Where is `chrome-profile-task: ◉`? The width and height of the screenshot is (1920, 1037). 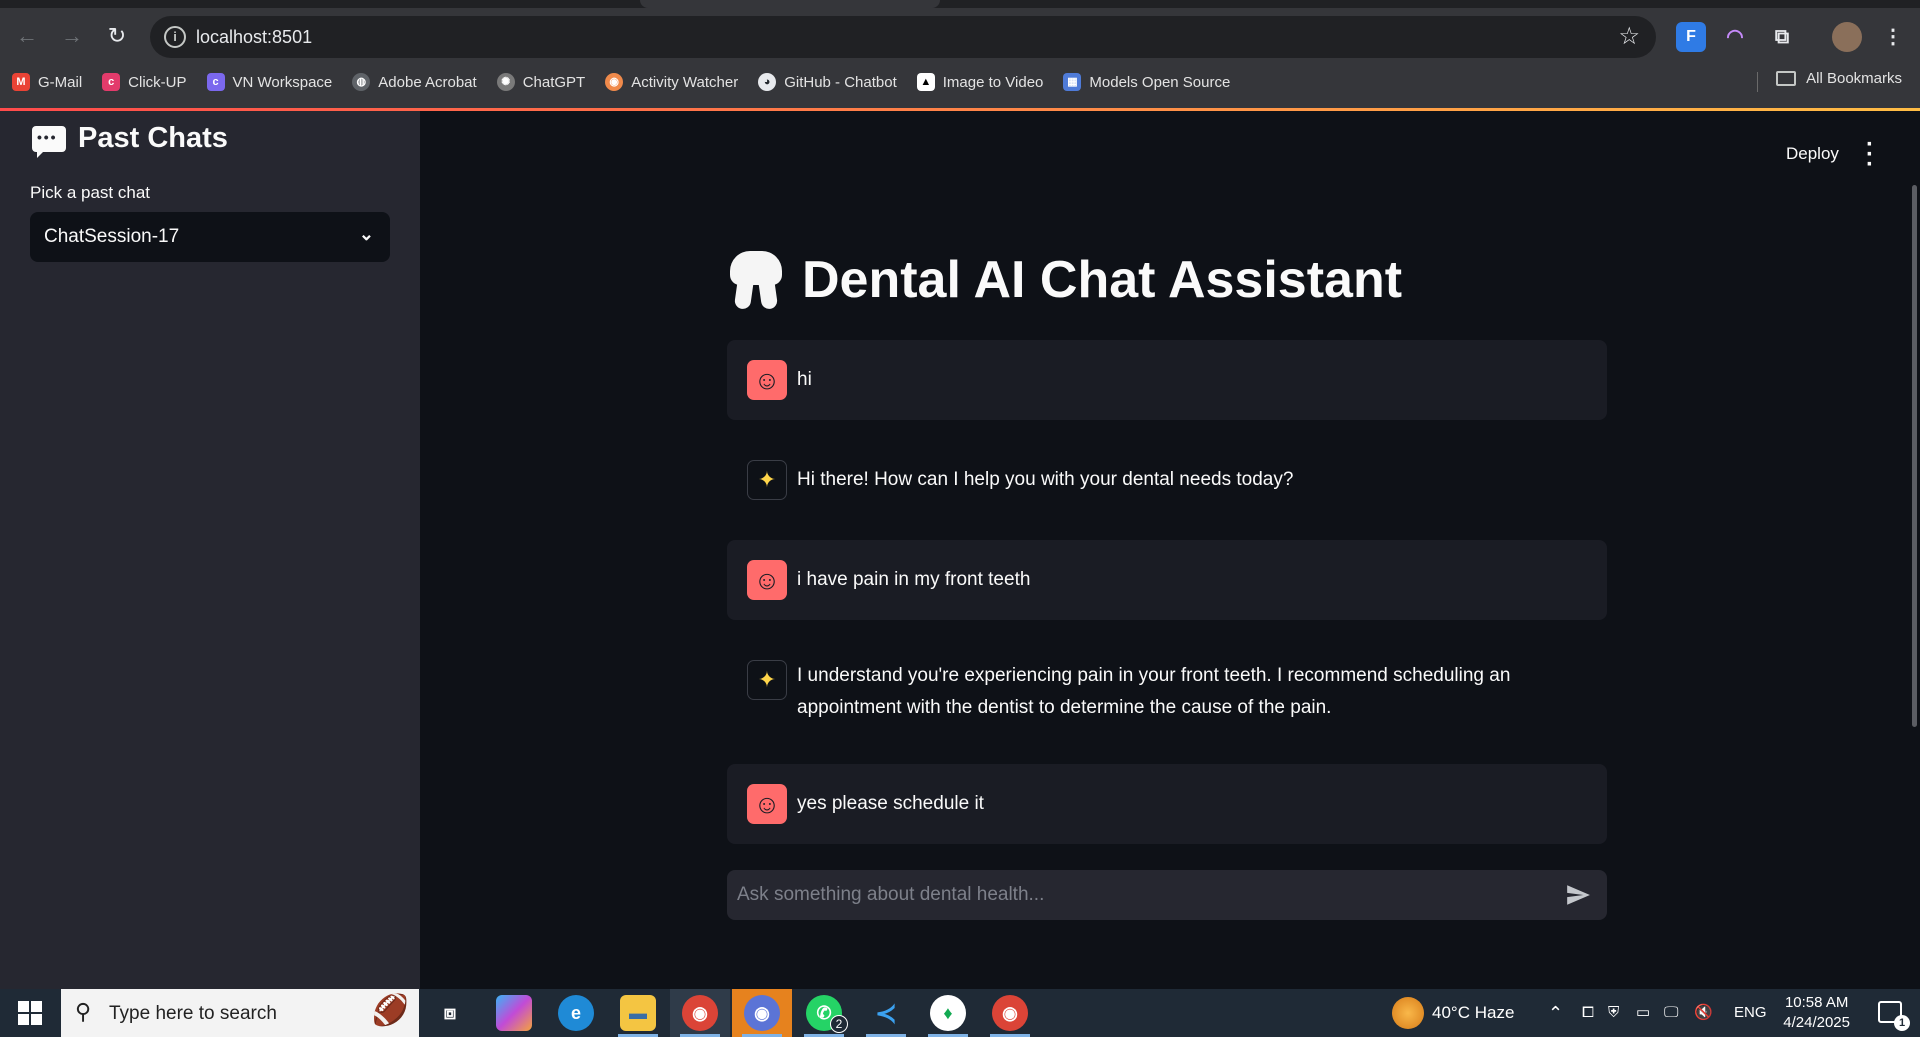
chrome-profile-task: ◉ is located at coordinates (762, 1013).